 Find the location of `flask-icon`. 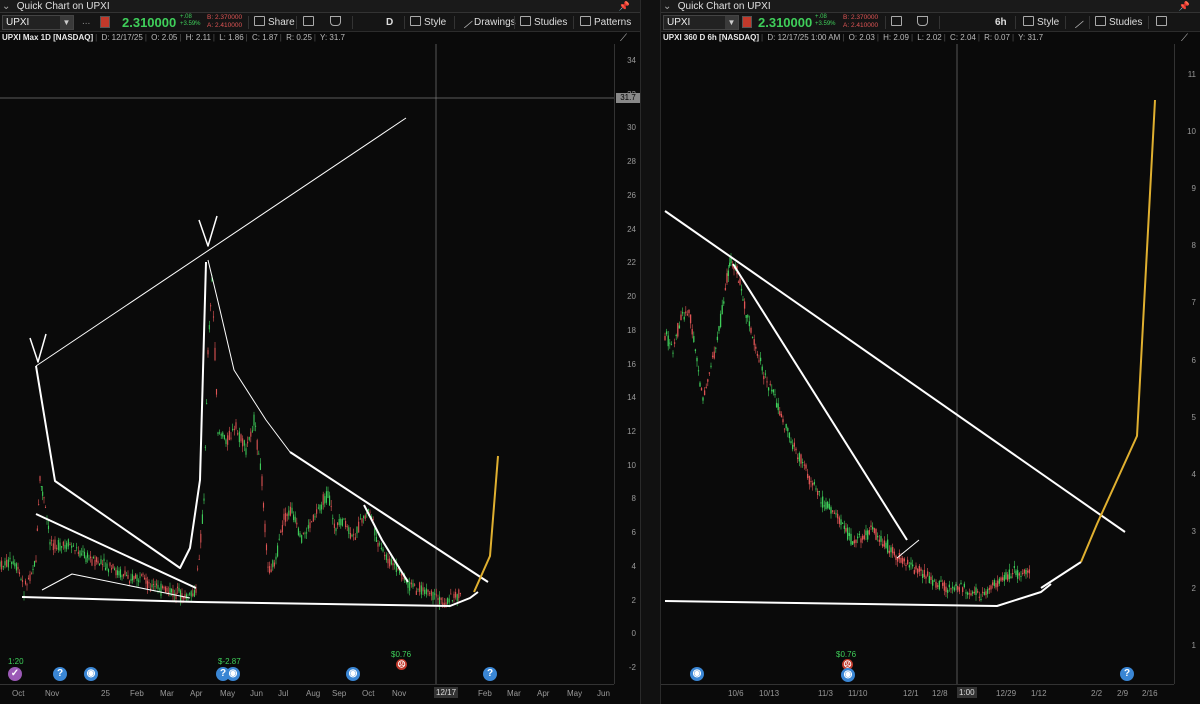

flask-icon is located at coordinates (335, 21).